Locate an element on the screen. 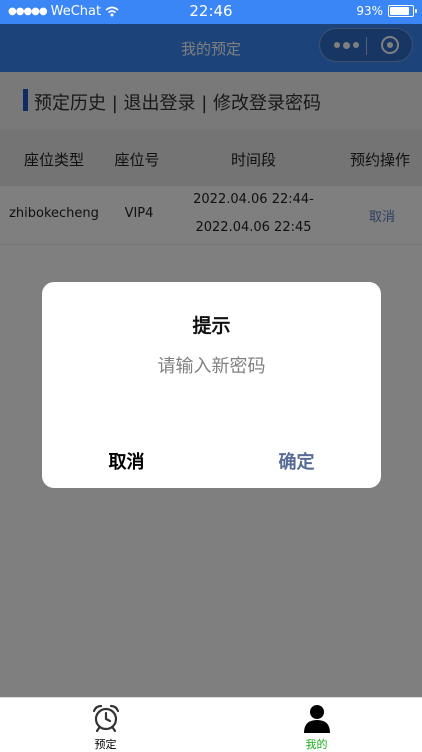 This screenshot has width=422, height=752. battery-icon is located at coordinates (402, 11).